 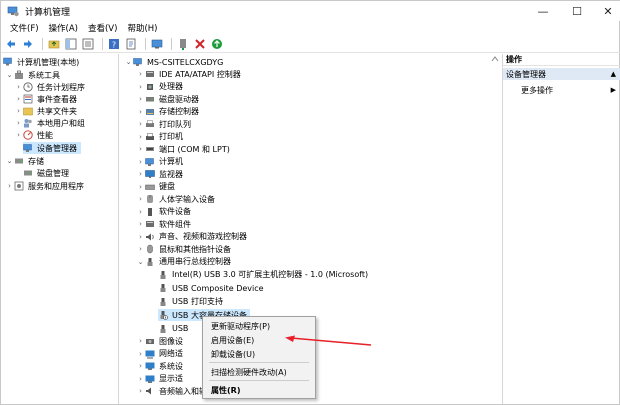 I want to click on tree-device-manager: 设备管理器, so click(x=52, y=148).